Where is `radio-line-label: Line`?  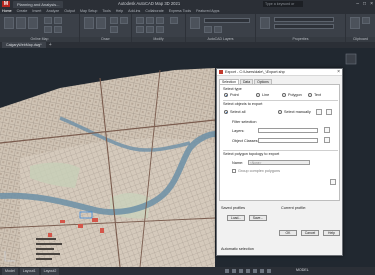 radio-line-label: Line is located at coordinates (266, 95).